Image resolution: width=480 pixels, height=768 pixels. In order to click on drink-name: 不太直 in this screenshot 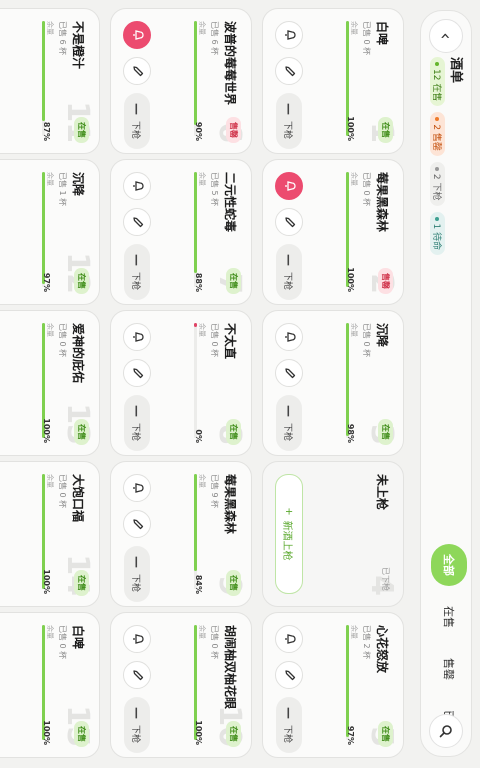, I will do `click(230, 341)`.